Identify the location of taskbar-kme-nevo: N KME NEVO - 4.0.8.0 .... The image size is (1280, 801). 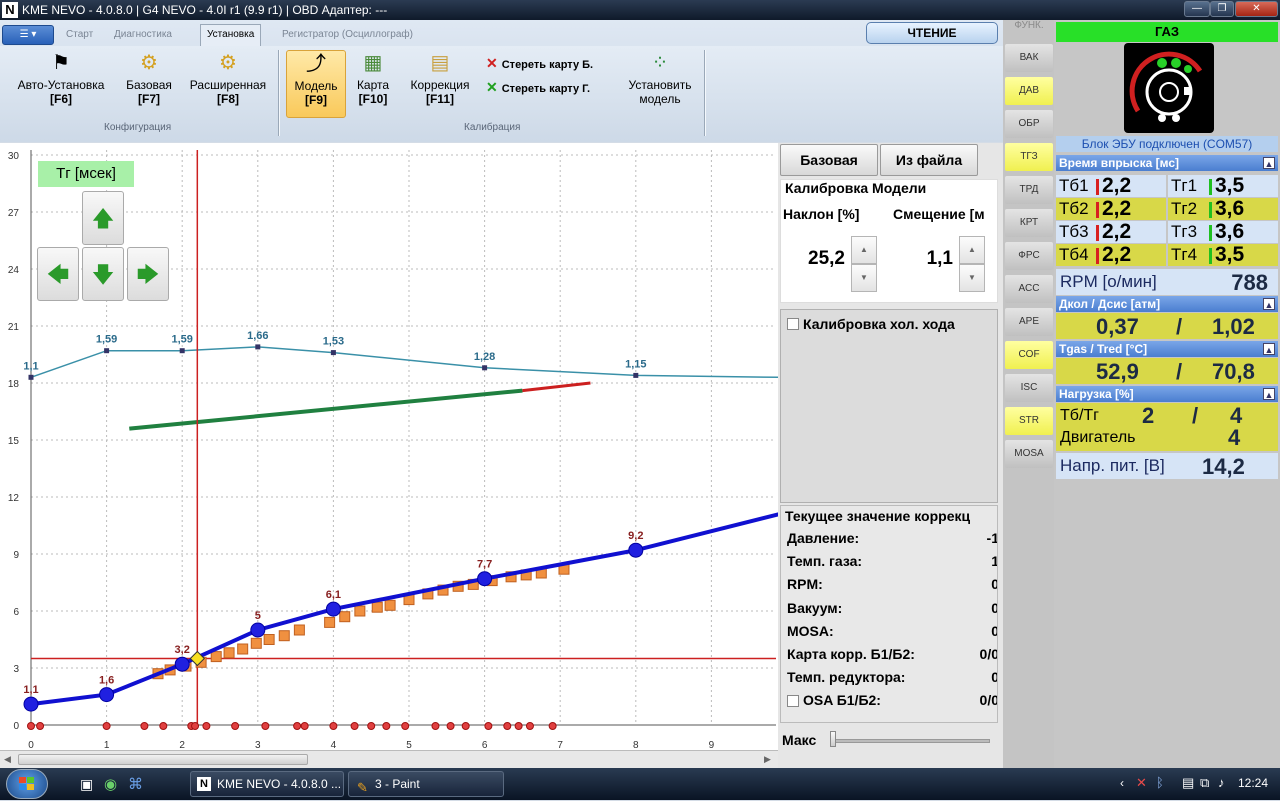
(267, 784).